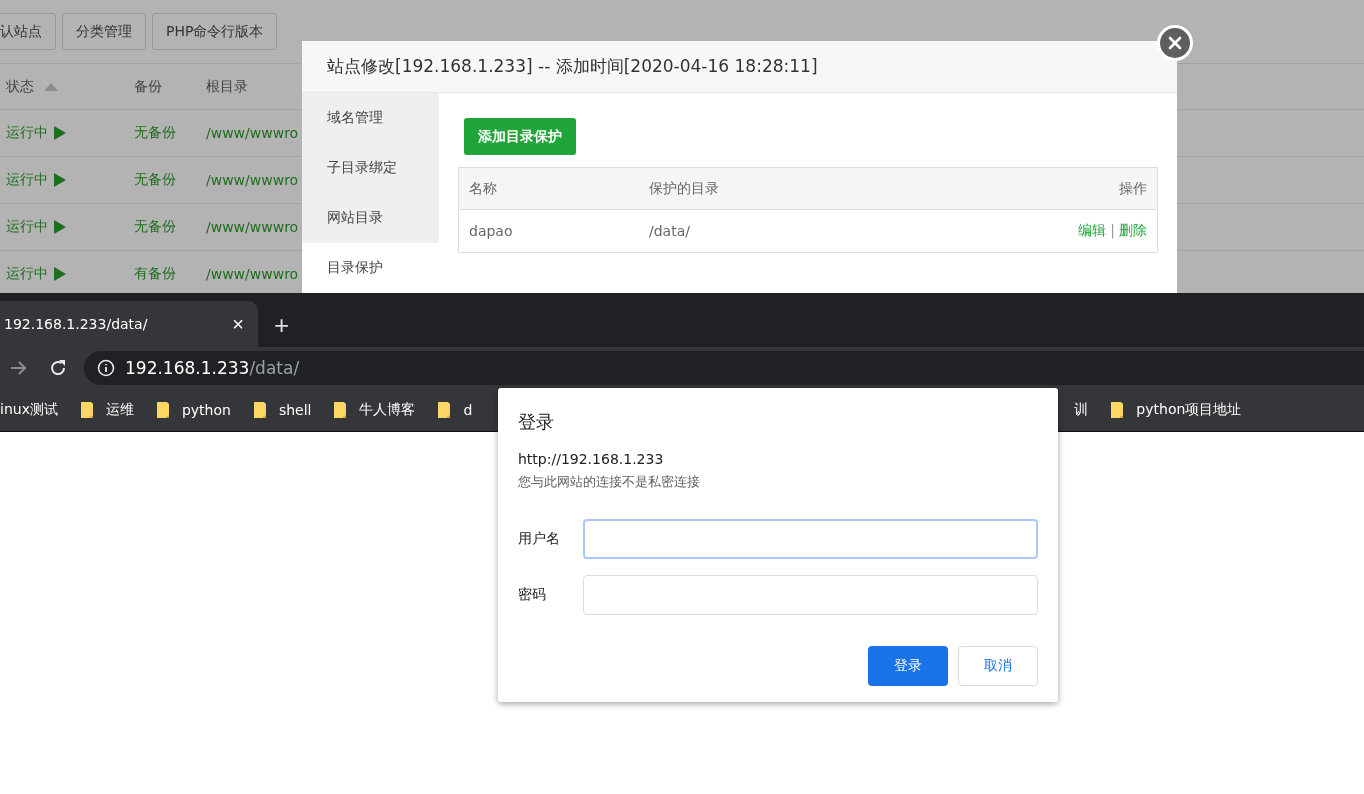  I want to click on dialog-title: 登录, so click(536, 422).